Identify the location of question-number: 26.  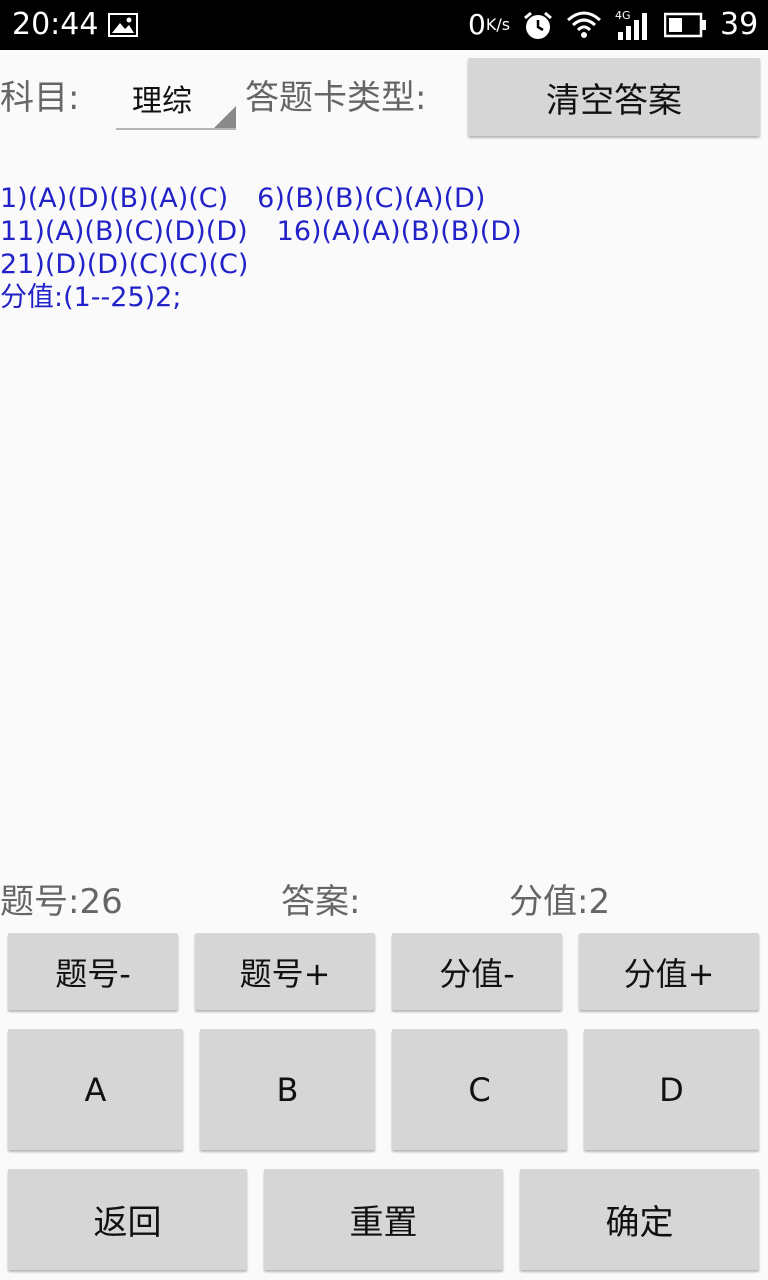
(101, 902).